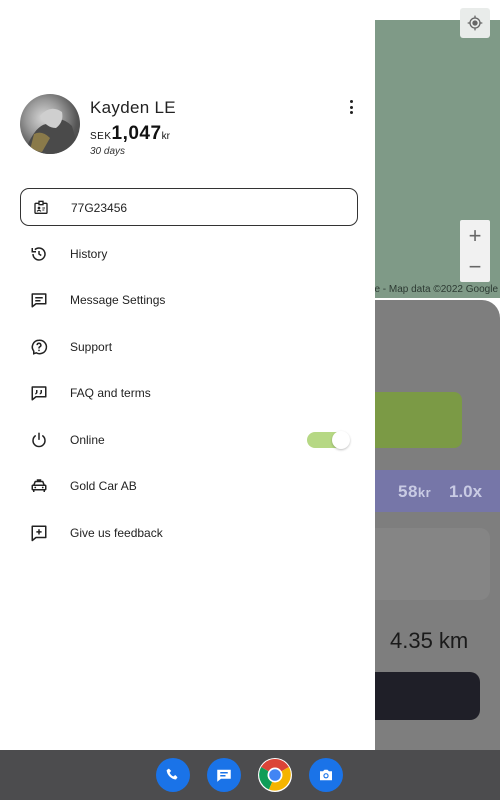  Describe the element at coordinates (420, 696) in the screenshot. I see `action-button` at that location.